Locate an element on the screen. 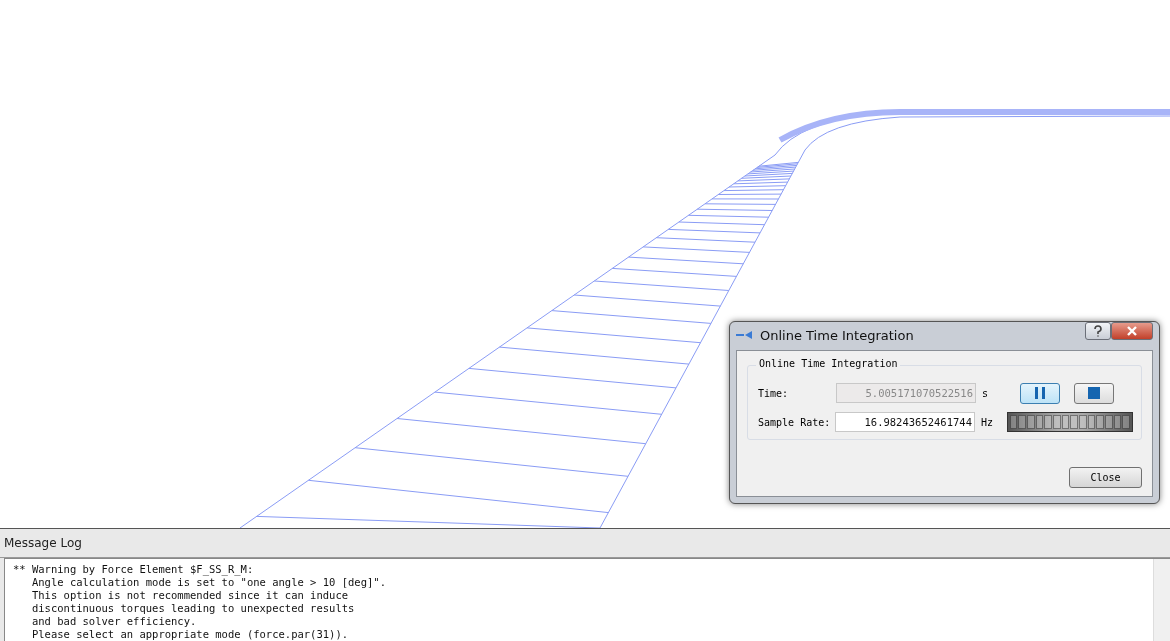  close-button is located at coordinates (1132, 331).